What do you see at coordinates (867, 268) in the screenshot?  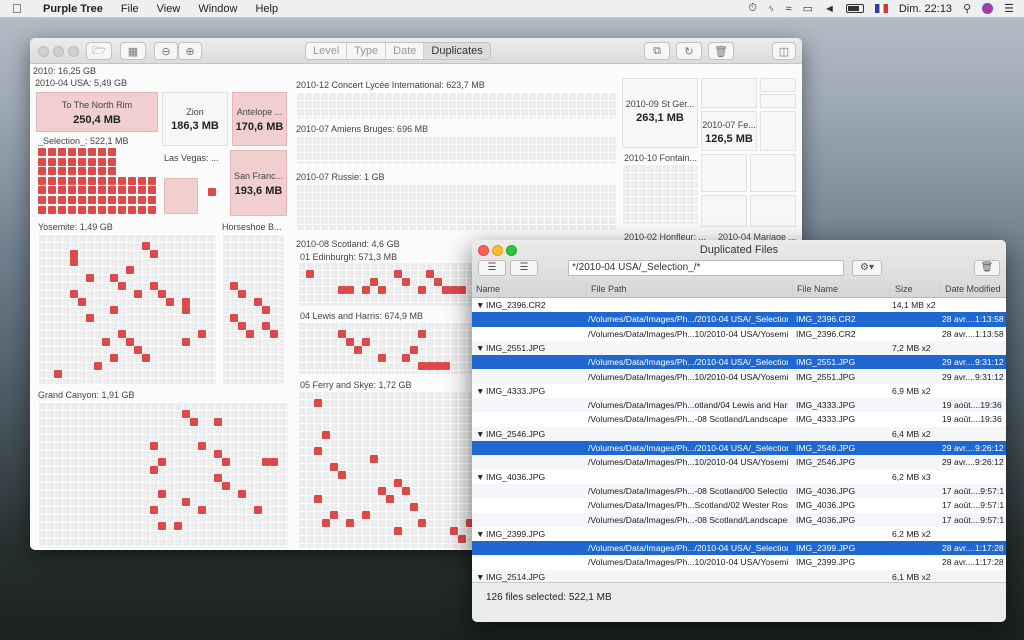 I see `gear-icon: ⚙▾` at bounding box center [867, 268].